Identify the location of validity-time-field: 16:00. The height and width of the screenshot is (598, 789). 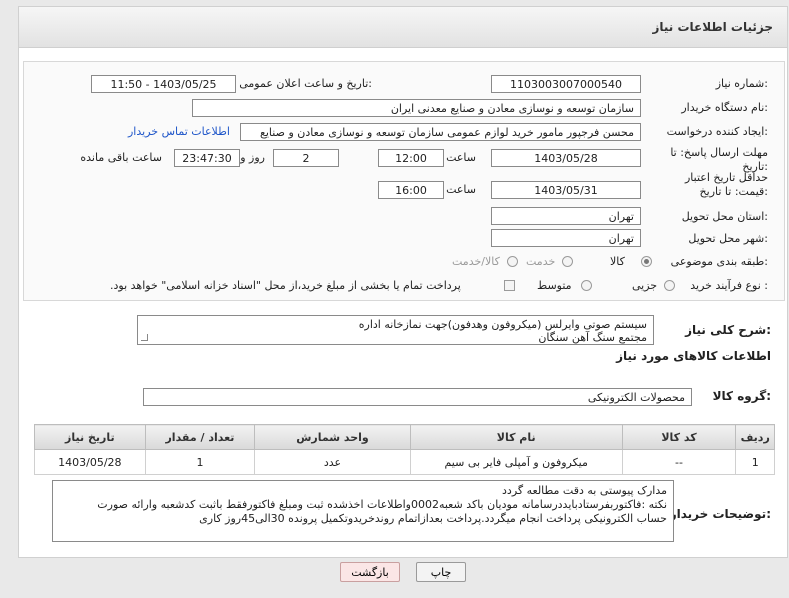
(411, 190).